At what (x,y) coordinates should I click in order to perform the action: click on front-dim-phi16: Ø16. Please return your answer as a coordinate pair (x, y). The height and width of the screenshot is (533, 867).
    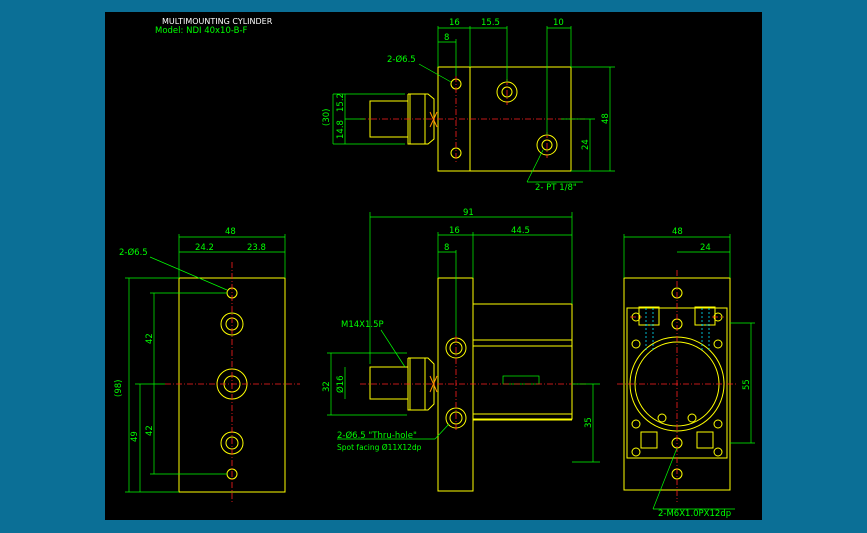
    Looking at the image, I should click on (340, 384).